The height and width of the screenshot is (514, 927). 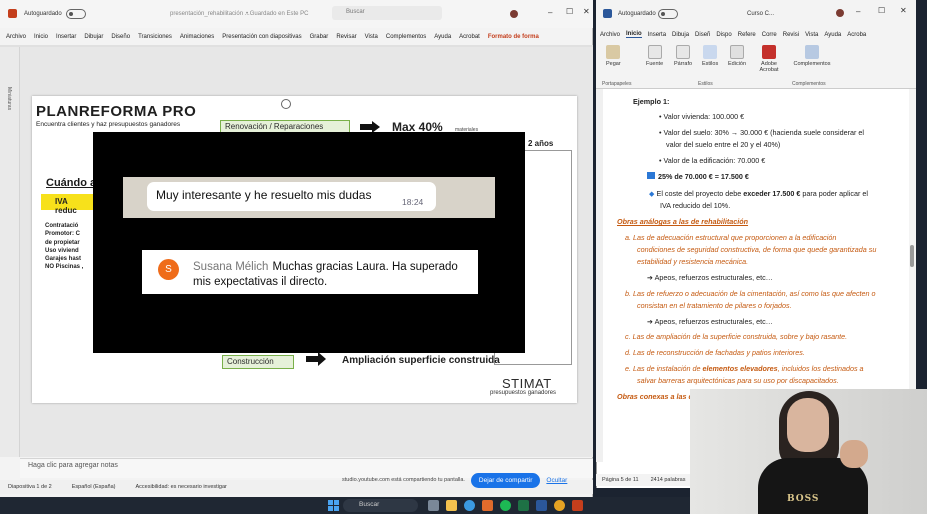 I want to click on clipboard-icon, so click(x=613, y=52).